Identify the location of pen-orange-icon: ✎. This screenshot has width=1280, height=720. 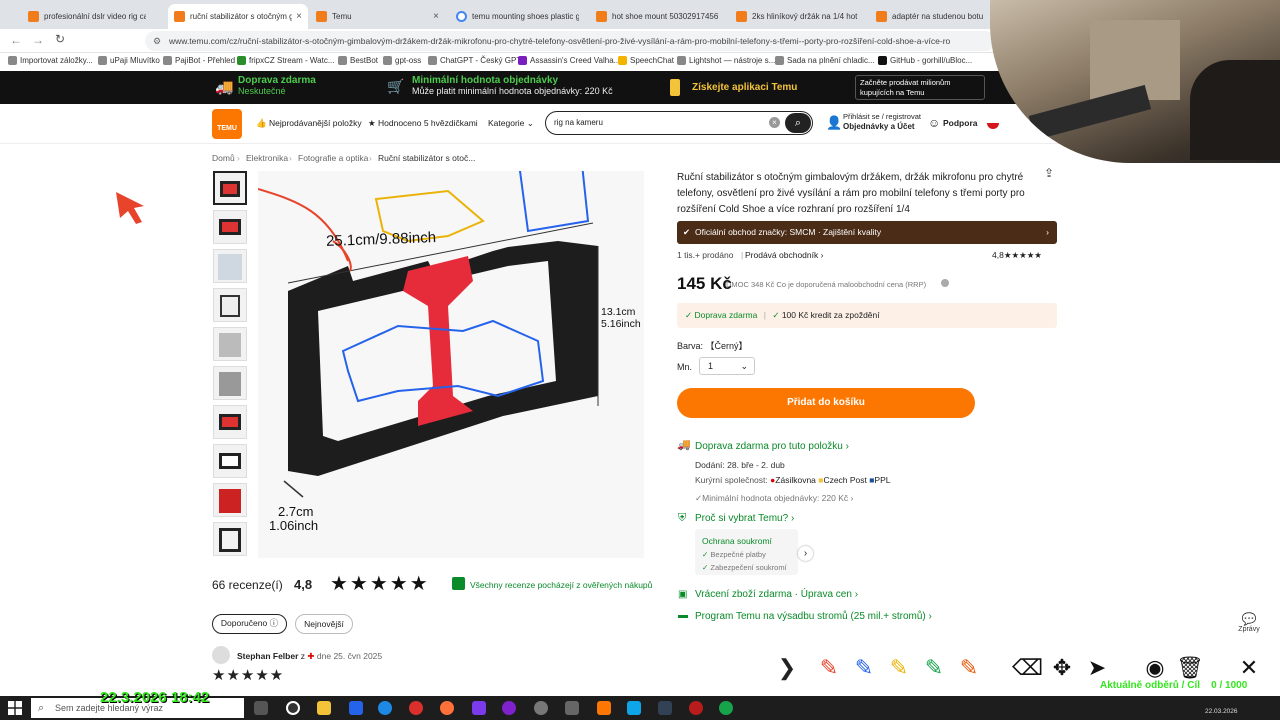
(969, 668).